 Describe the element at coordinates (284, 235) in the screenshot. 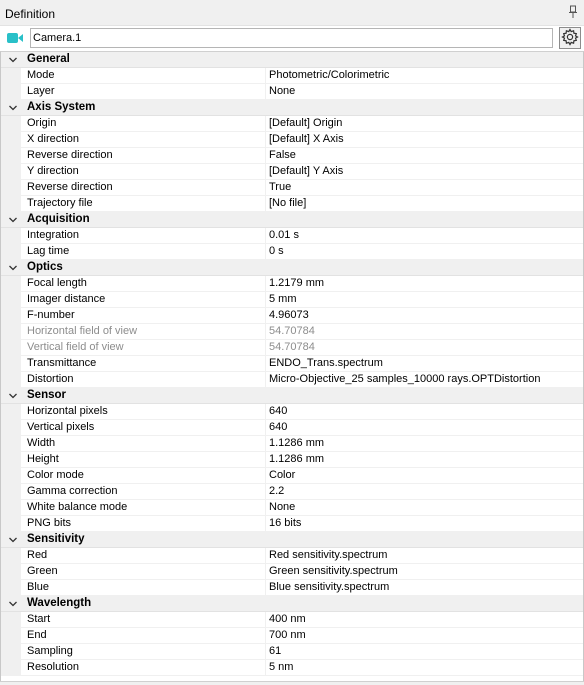

I see `property-value: 0.01 s` at that location.